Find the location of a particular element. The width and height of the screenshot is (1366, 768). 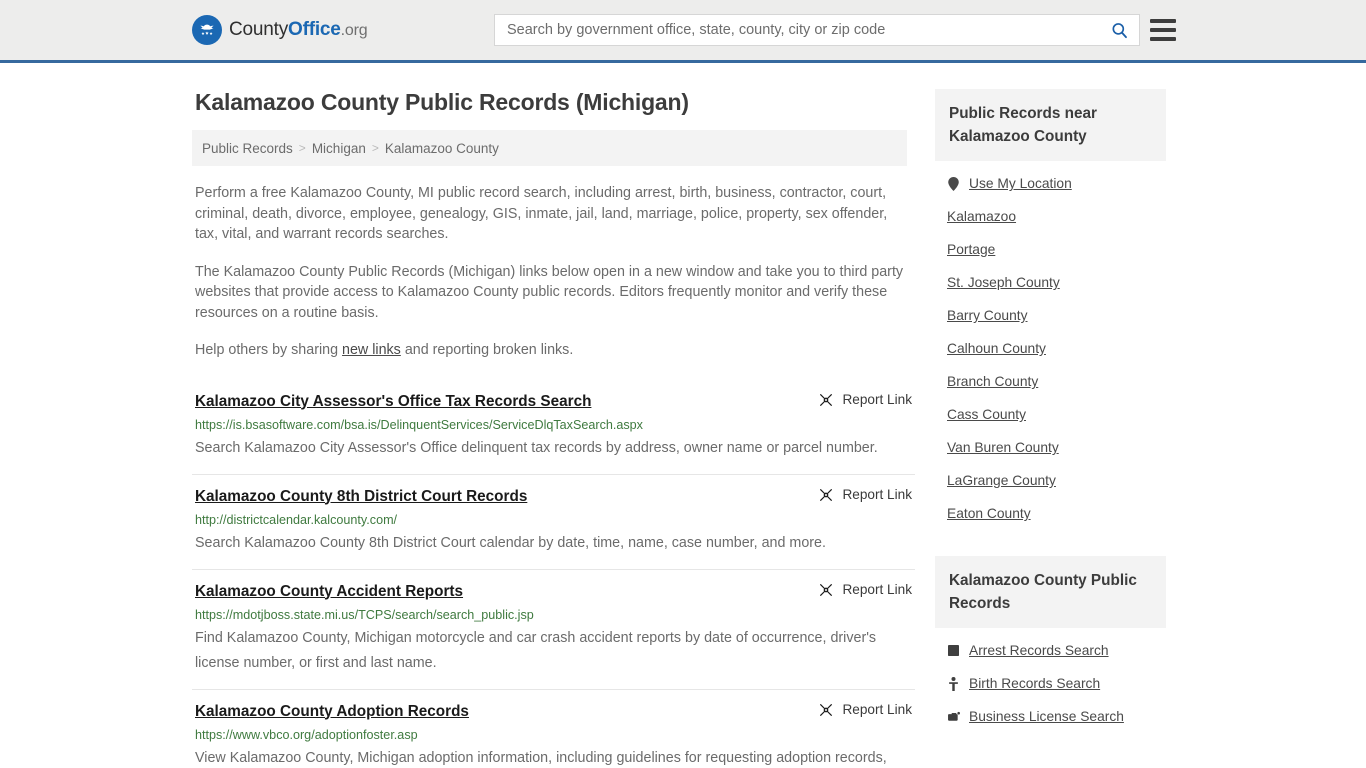

sidebar-link-portage: Portage is located at coordinates (971, 249).